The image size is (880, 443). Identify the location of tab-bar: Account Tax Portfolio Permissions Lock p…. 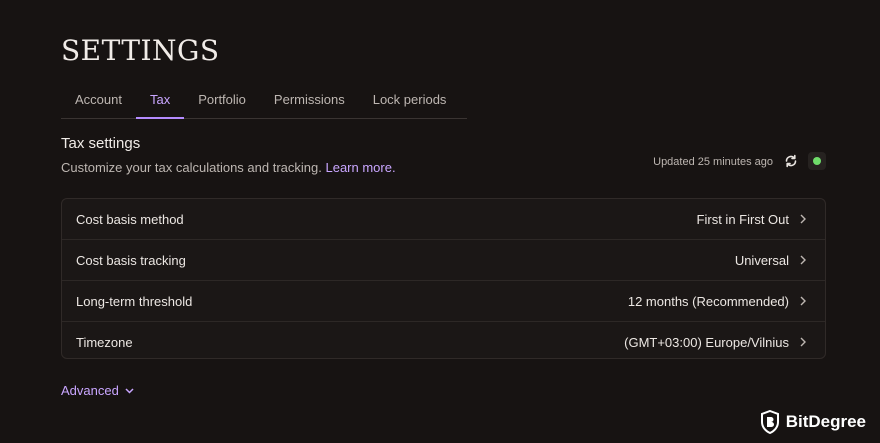
(264, 103).